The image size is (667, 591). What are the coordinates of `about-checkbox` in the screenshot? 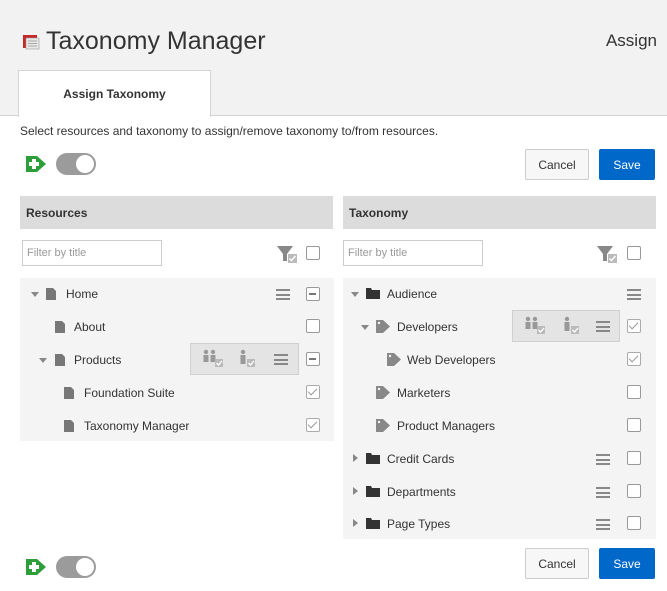 It's located at (313, 326).